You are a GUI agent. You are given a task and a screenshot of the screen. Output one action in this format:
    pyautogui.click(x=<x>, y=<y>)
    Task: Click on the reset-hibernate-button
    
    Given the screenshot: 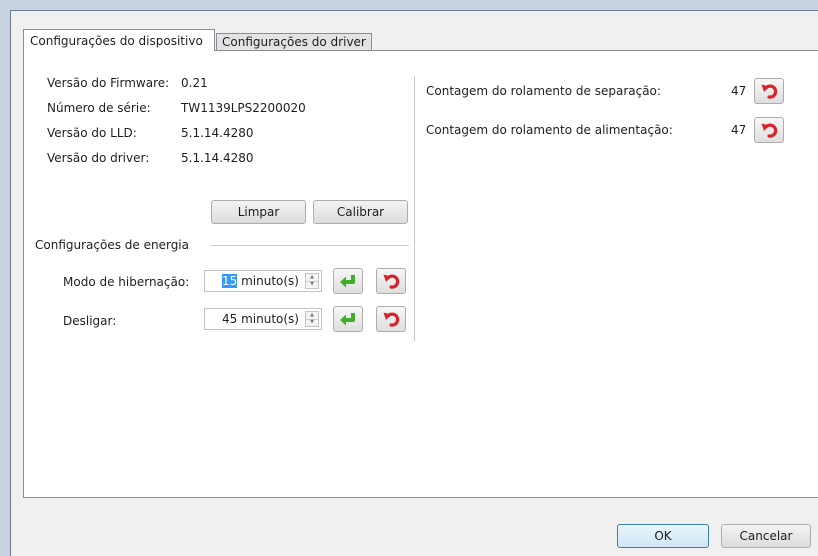 What is the action you would take?
    pyautogui.click(x=391, y=281)
    